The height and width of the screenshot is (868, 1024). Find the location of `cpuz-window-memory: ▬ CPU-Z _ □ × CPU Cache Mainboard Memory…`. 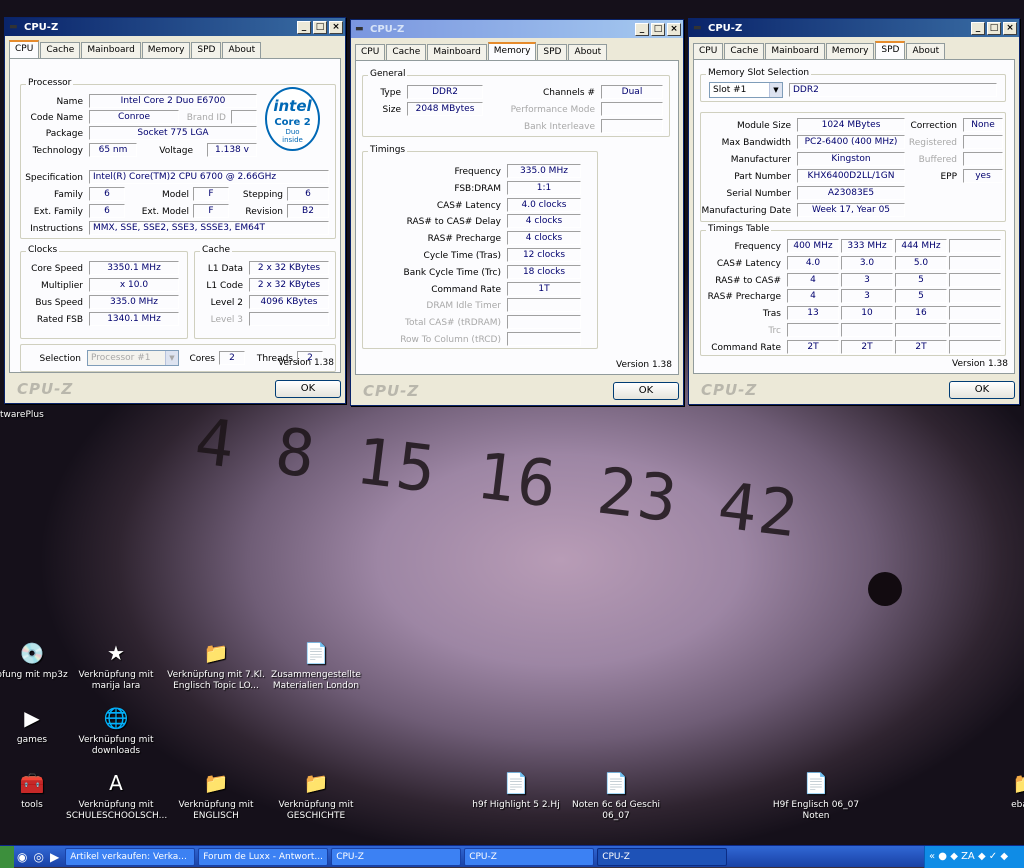

cpuz-window-memory: ▬ CPU-Z _ □ × CPU Cache Mainboard Memory… is located at coordinates (517, 212).